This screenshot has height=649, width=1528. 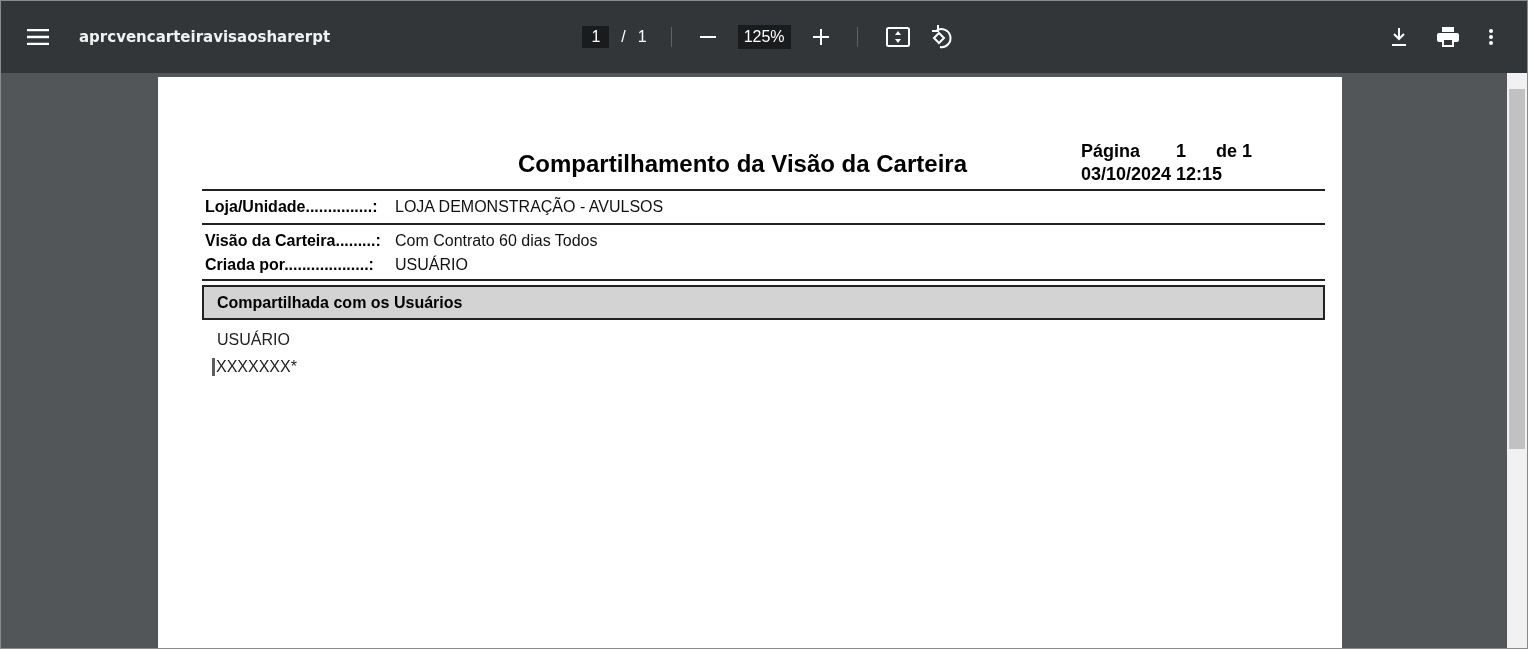 I want to click on field-value: USUÁRIO, so click(x=431, y=265).